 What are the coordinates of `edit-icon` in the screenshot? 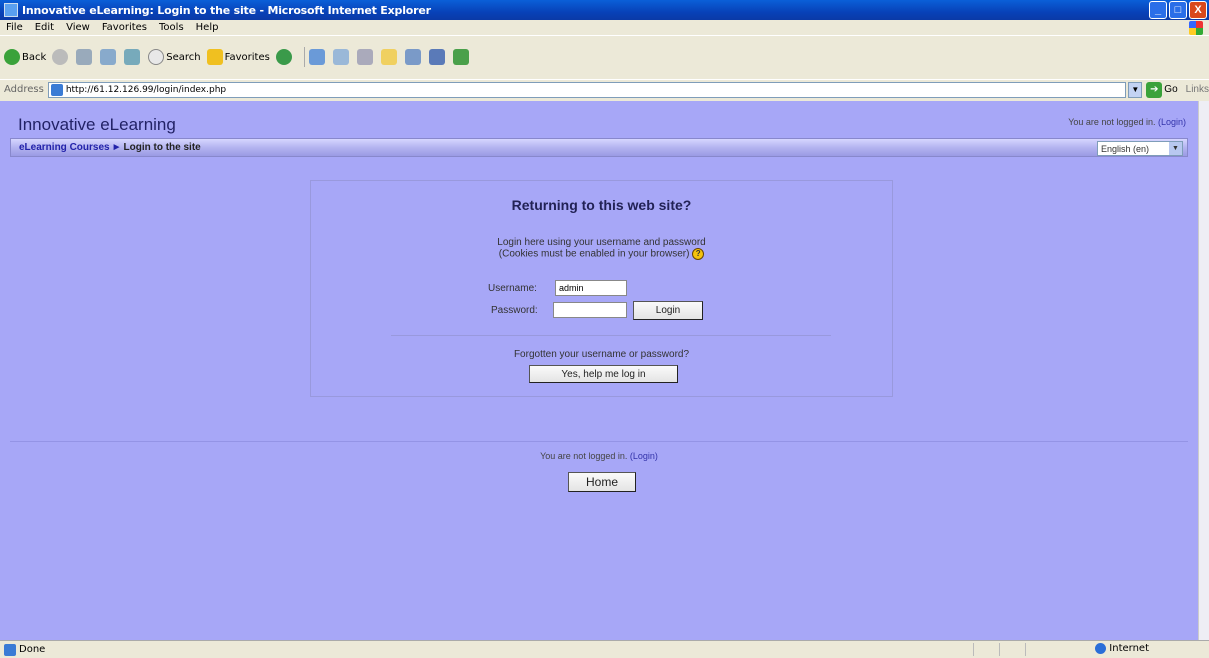 It's located at (388, 57).